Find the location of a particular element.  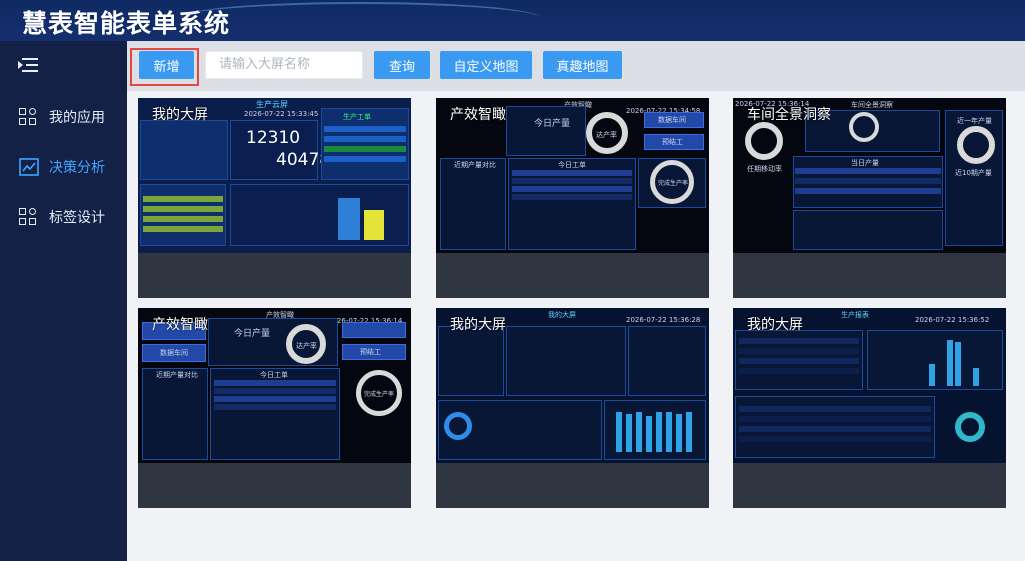

menu-collapse-icon is located at coordinates (28, 65).